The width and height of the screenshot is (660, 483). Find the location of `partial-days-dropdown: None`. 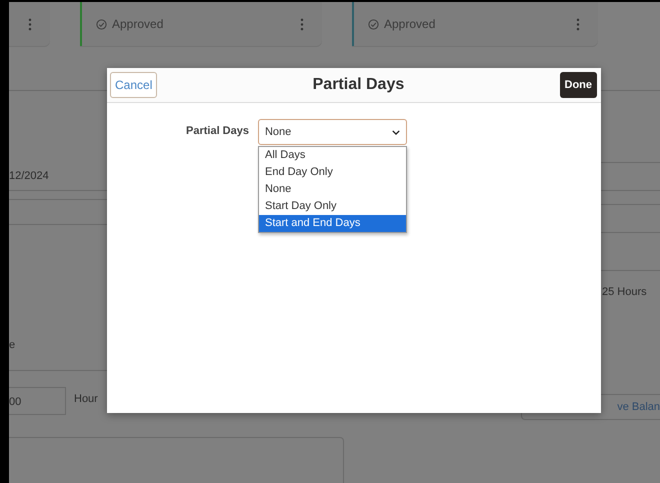

partial-days-dropdown: None is located at coordinates (332, 132).